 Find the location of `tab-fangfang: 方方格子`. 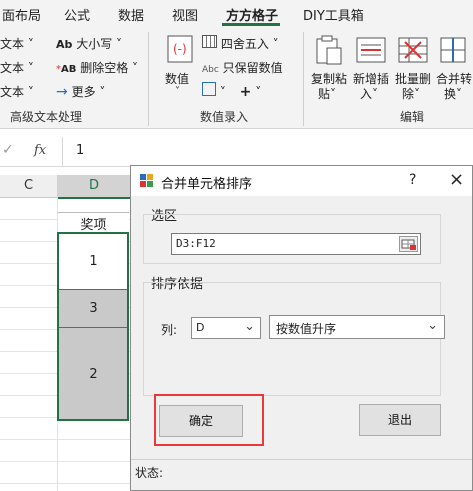

tab-fangfang: 方方格子 is located at coordinates (252, 14).